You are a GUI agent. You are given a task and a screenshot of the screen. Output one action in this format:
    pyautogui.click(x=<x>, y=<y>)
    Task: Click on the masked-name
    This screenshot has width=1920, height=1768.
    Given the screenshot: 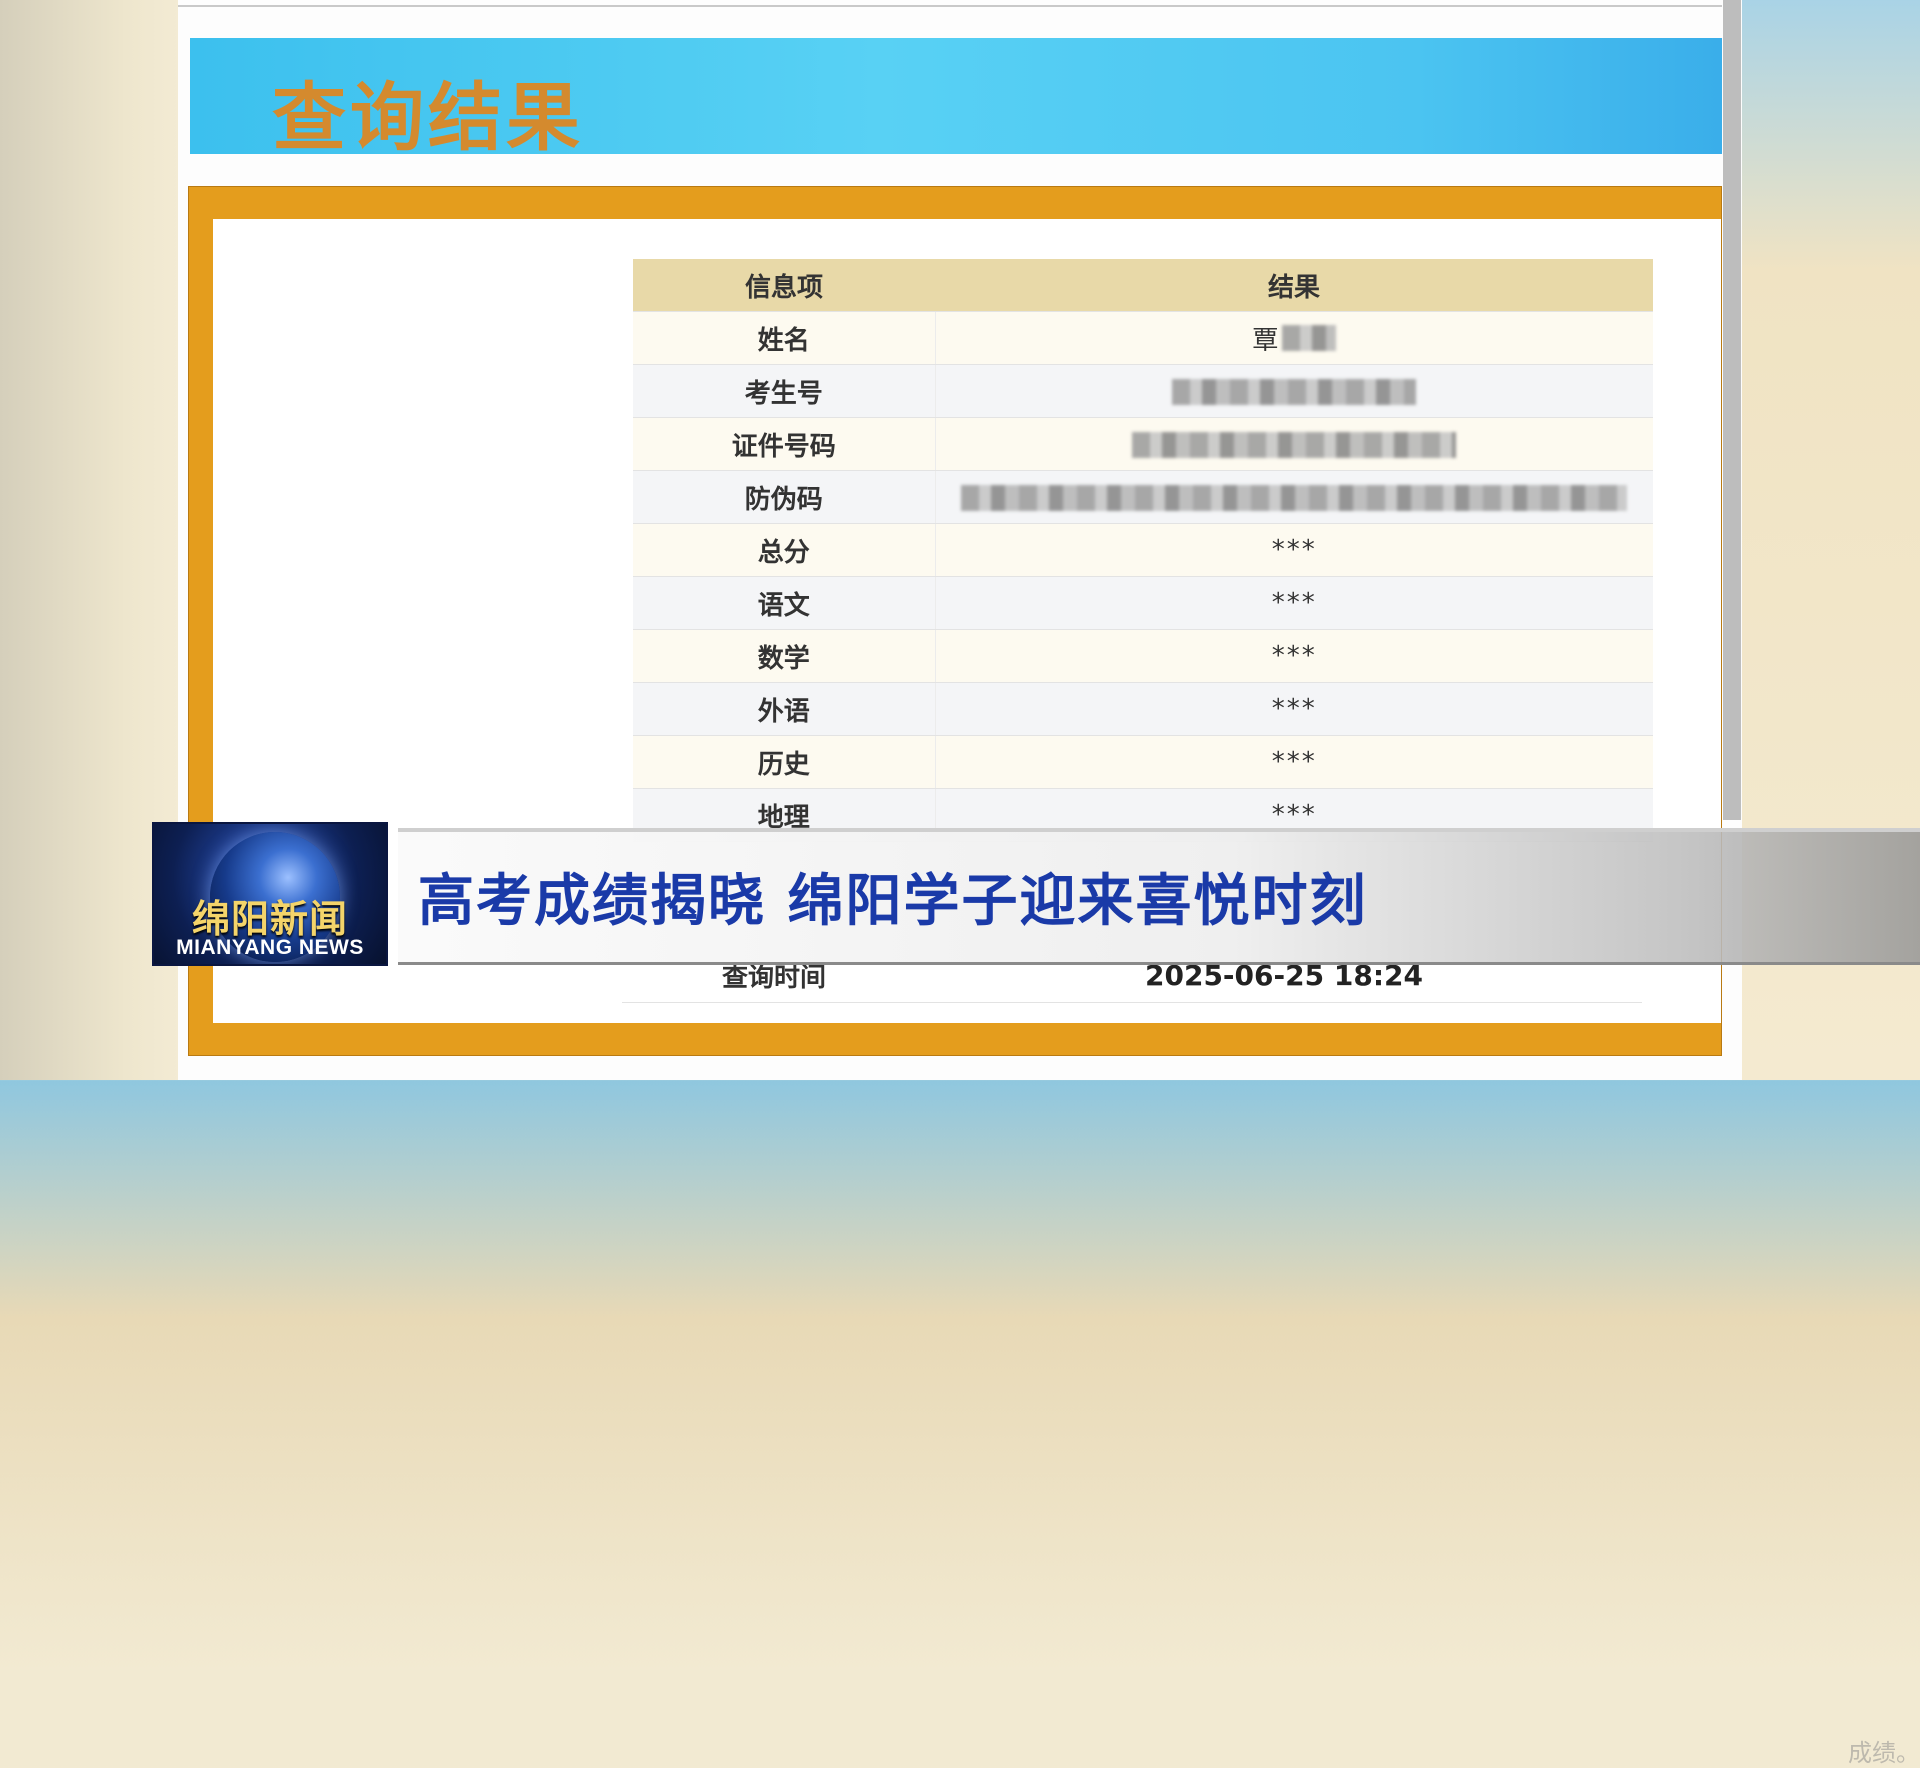 What is the action you would take?
    pyautogui.click(x=1309, y=338)
    